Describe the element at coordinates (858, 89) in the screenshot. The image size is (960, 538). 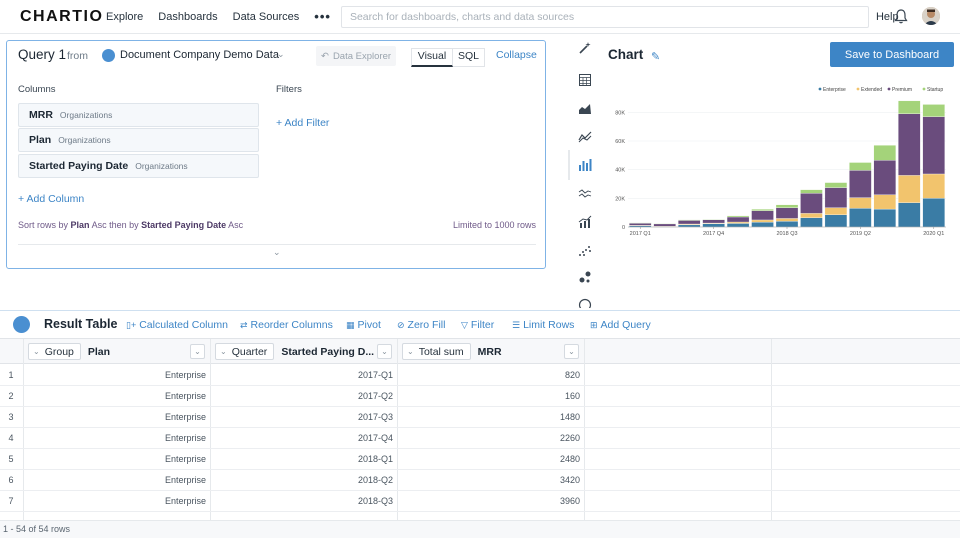
I see `legend-swatch` at that location.